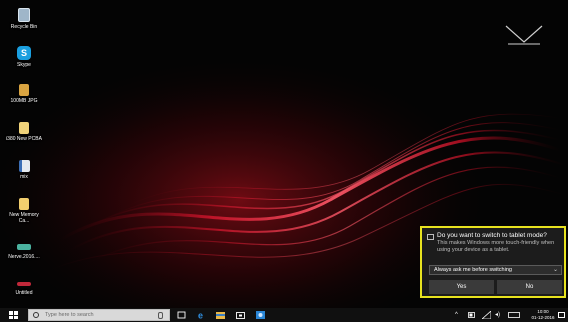 This screenshot has width=568, height=322. What do you see at coordinates (99, 315) in the screenshot?
I see `search-input: Type here to search` at bounding box center [99, 315].